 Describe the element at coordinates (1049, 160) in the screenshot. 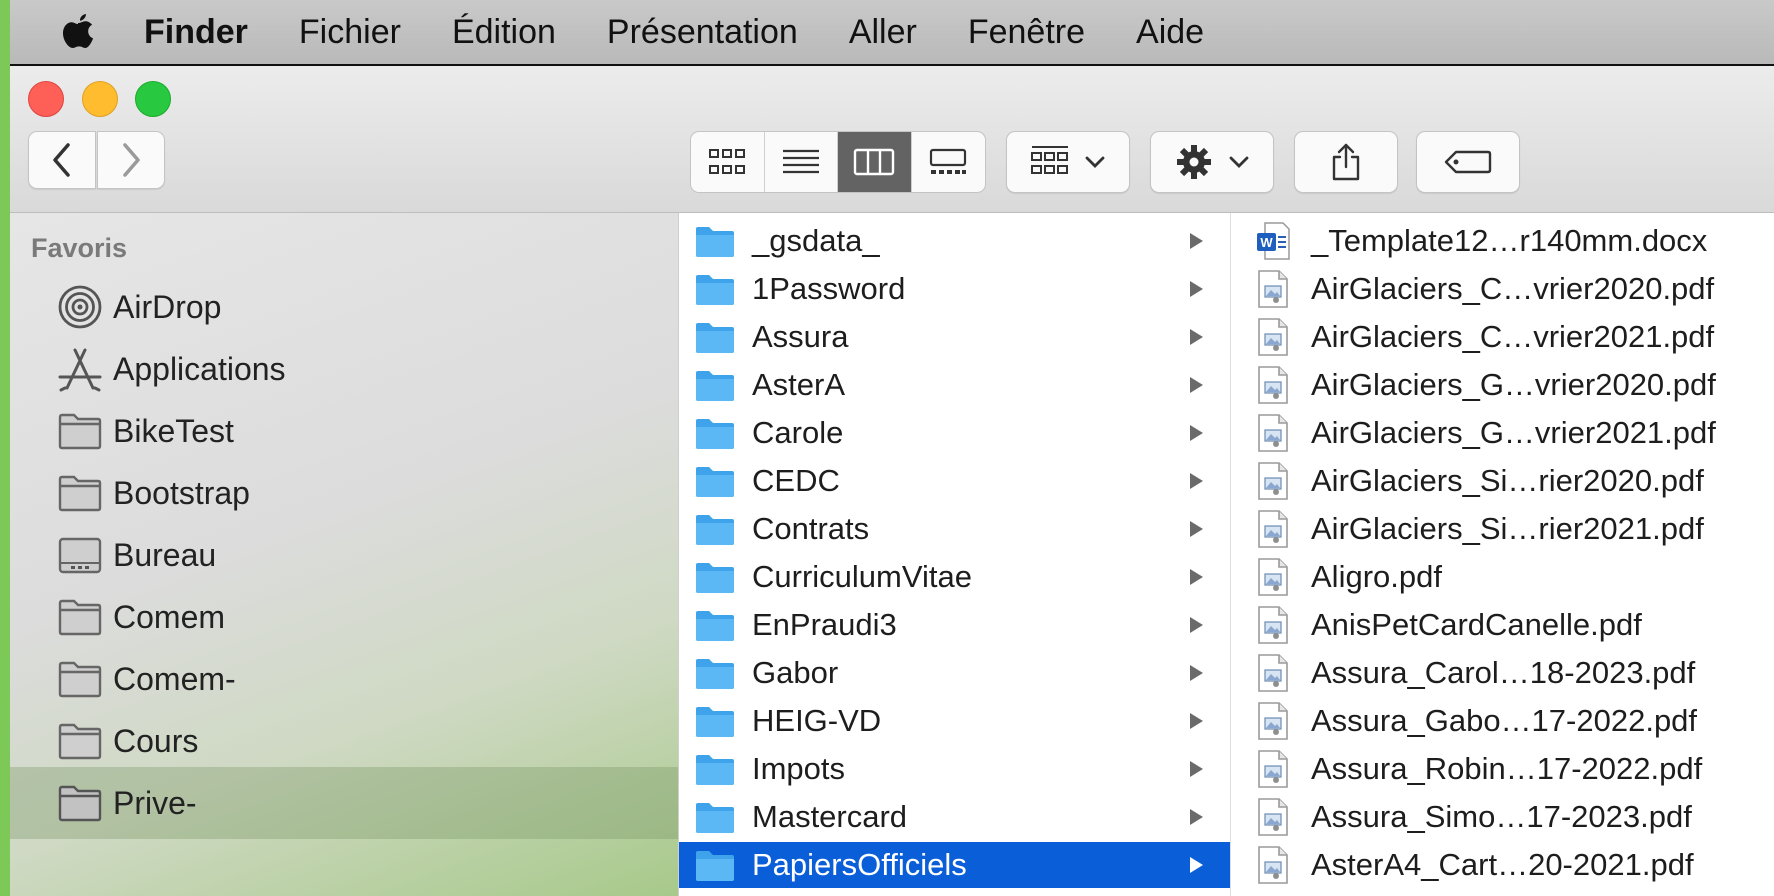

I see `group-icon` at that location.